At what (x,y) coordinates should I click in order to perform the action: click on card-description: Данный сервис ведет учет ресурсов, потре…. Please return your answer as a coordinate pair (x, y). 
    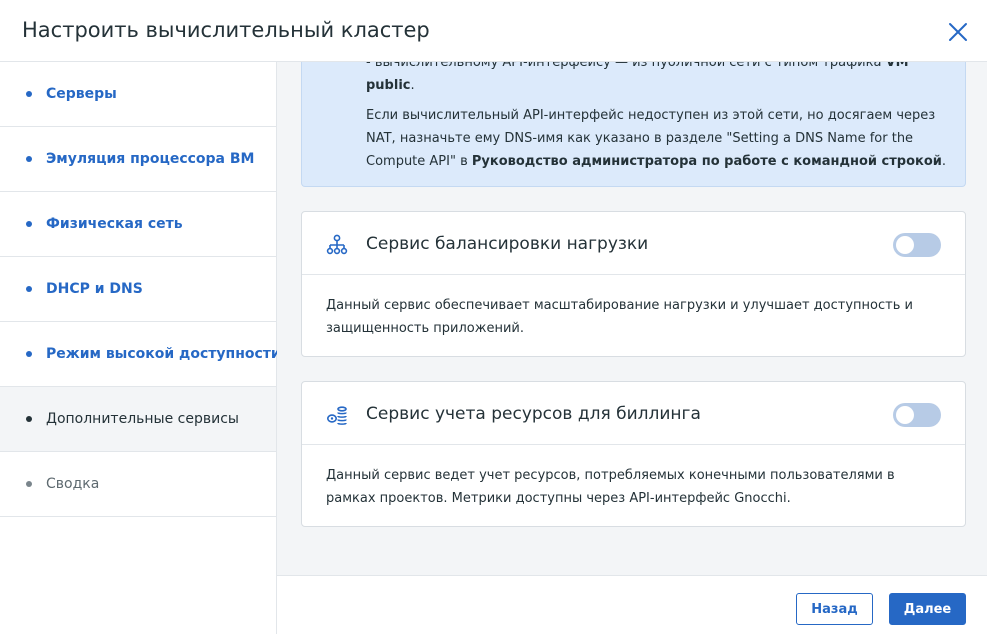
    Looking at the image, I should click on (610, 487).